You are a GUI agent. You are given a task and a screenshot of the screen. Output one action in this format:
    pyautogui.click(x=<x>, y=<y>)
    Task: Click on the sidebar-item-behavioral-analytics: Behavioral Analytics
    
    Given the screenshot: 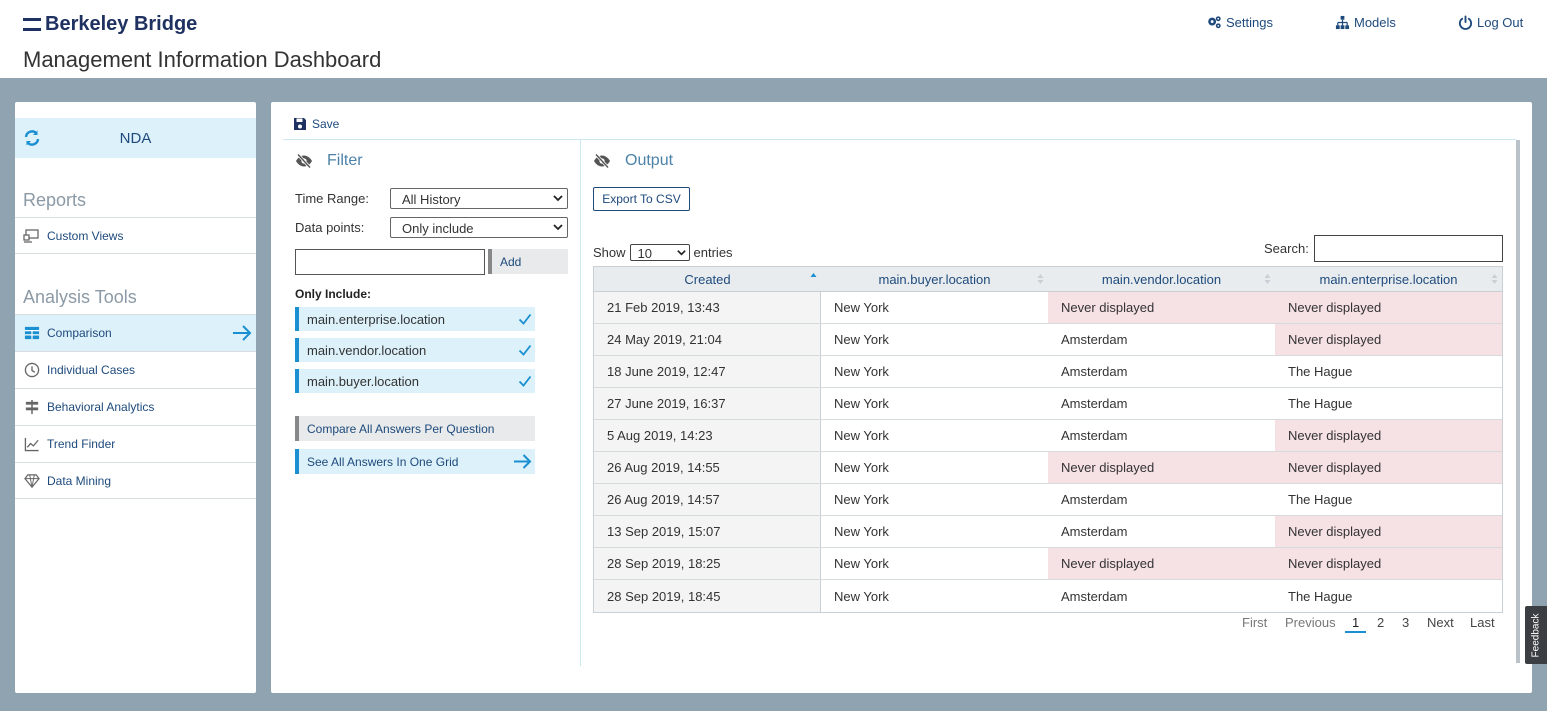 What is the action you would take?
    pyautogui.click(x=135, y=406)
    